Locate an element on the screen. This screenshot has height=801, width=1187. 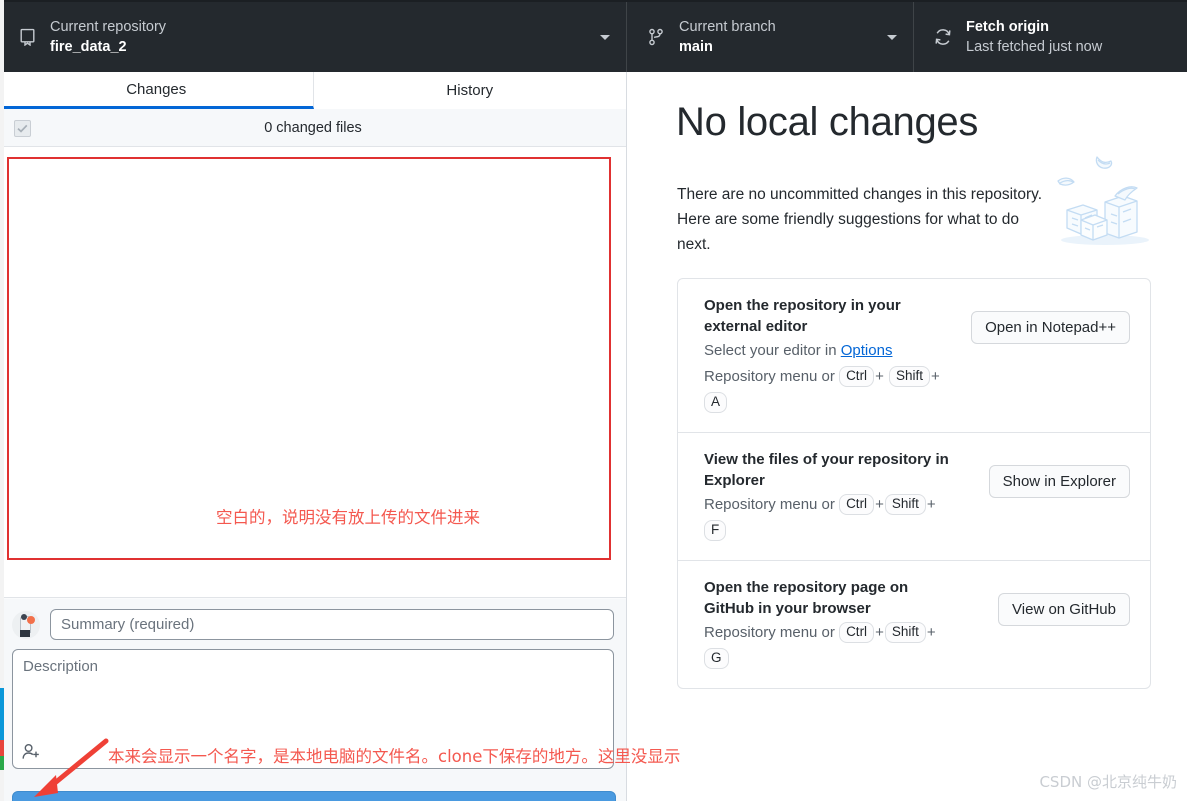
select-all-checkbox is located at coordinates (22, 128).